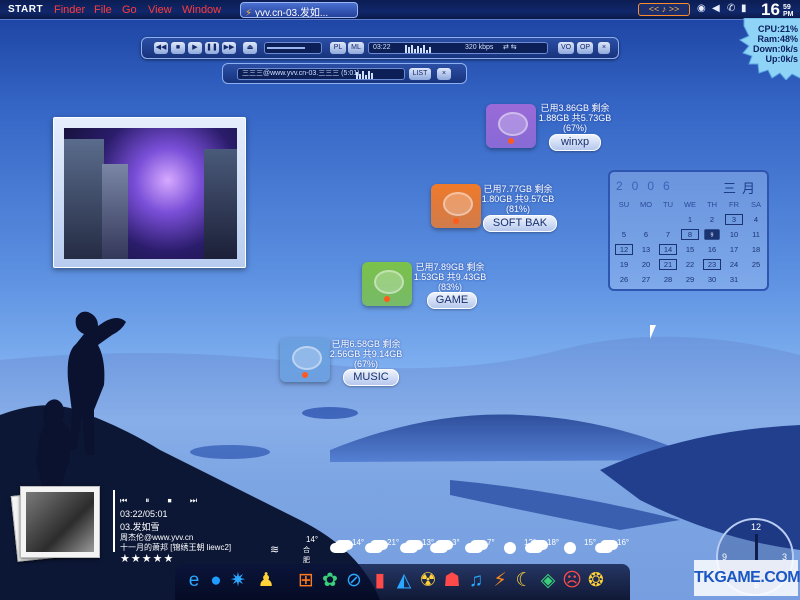  I want to click on windows-icon: ⊞, so click(306, 581).